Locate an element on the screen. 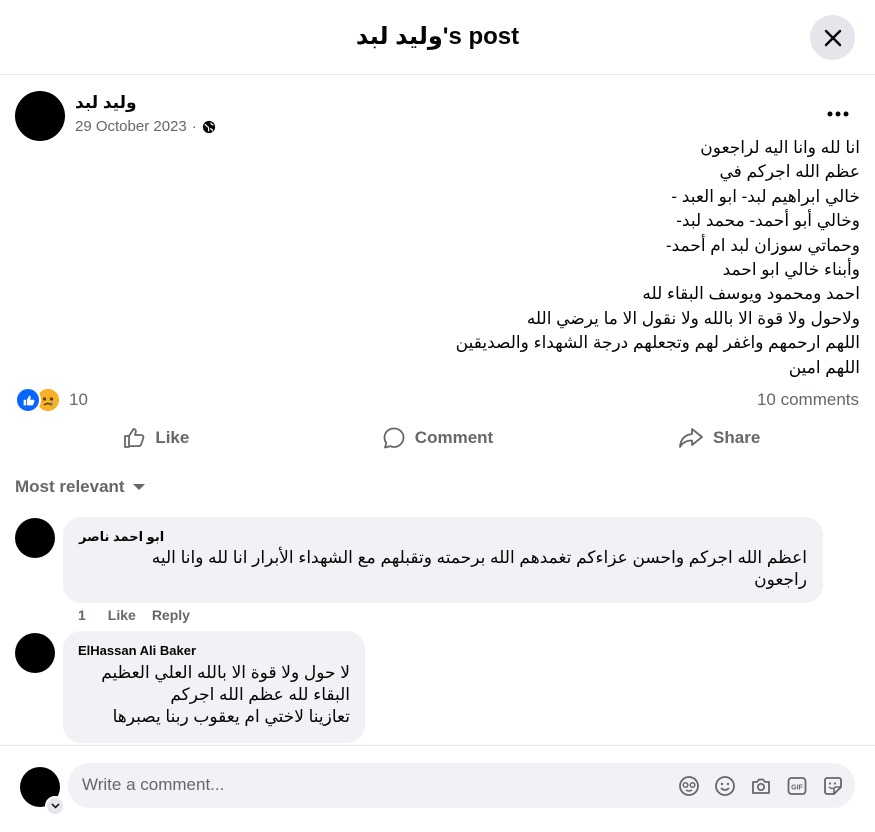 This screenshot has height=832, width=875. post-line: احمد ومحمود ويوسف البقاء لله is located at coordinates (748, 294).